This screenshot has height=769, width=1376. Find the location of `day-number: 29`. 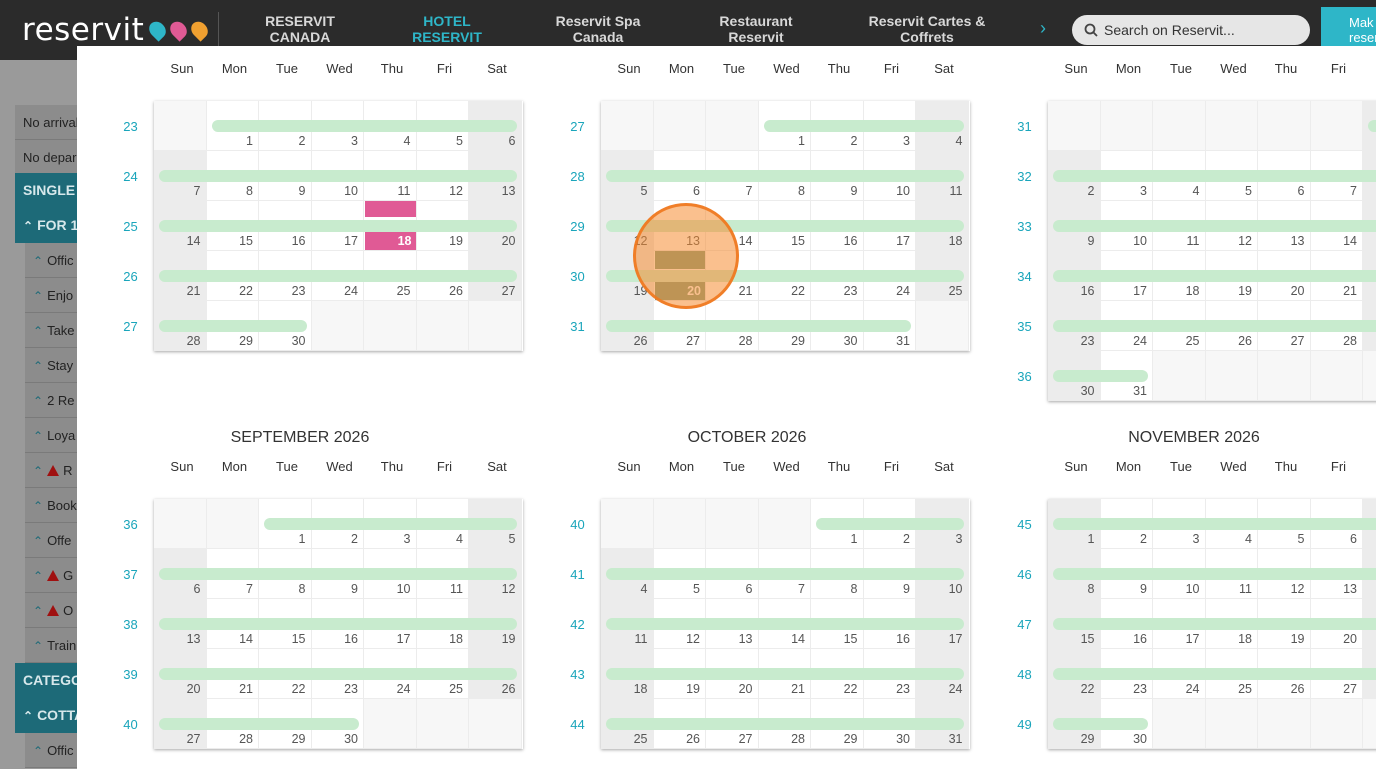

day-number: 29 is located at coordinates (798, 341).